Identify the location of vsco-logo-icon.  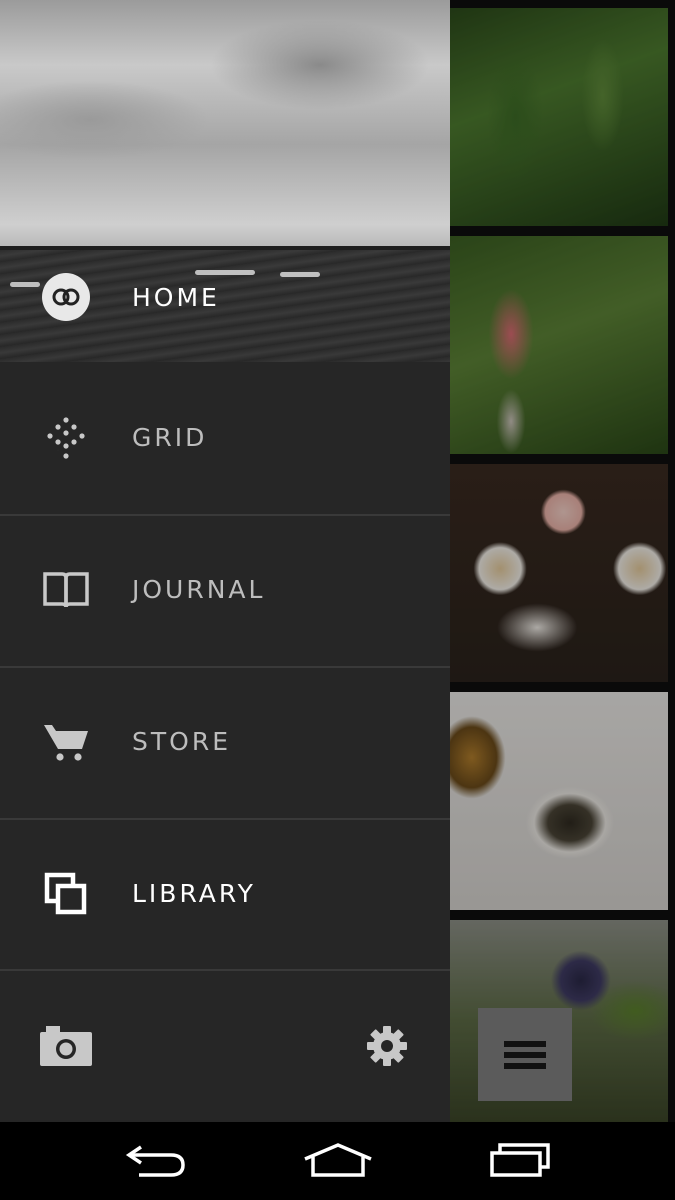
(66, 297).